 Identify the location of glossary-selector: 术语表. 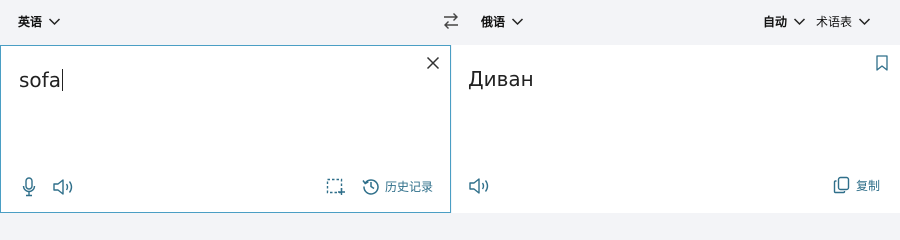
(843, 21).